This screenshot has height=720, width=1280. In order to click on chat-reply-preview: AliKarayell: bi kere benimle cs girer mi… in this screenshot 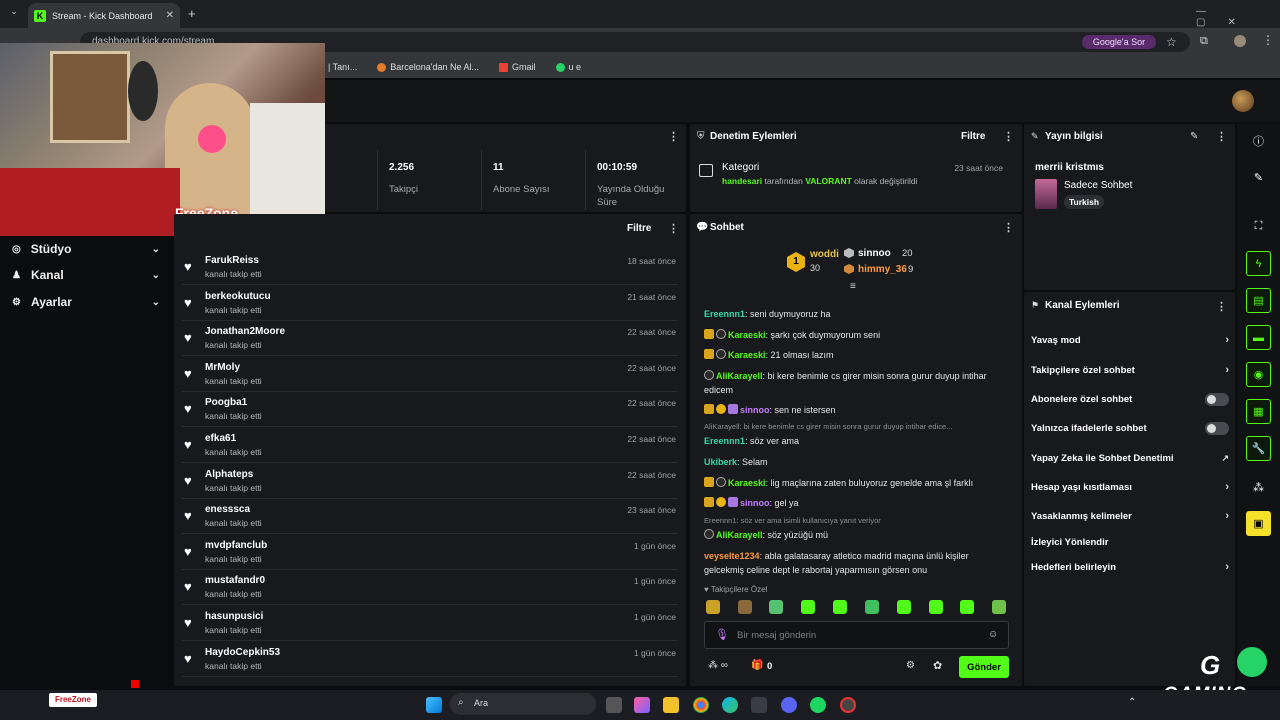, I will do `click(854, 426)`.